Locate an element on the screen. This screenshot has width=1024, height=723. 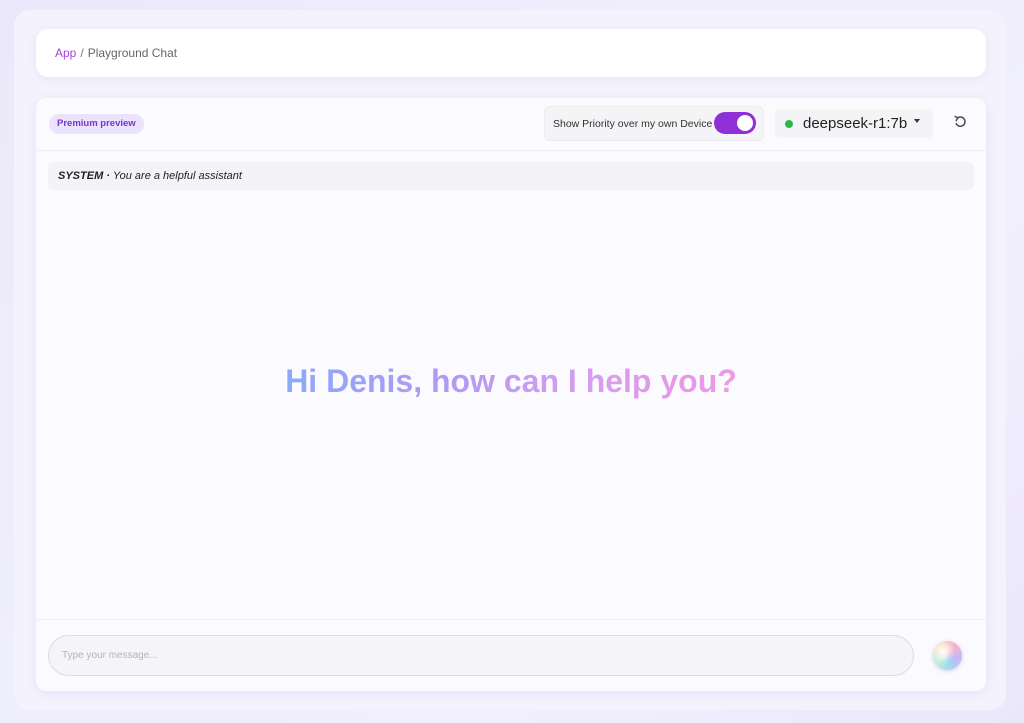
toggle-knob is located at coordinates (745, 123).